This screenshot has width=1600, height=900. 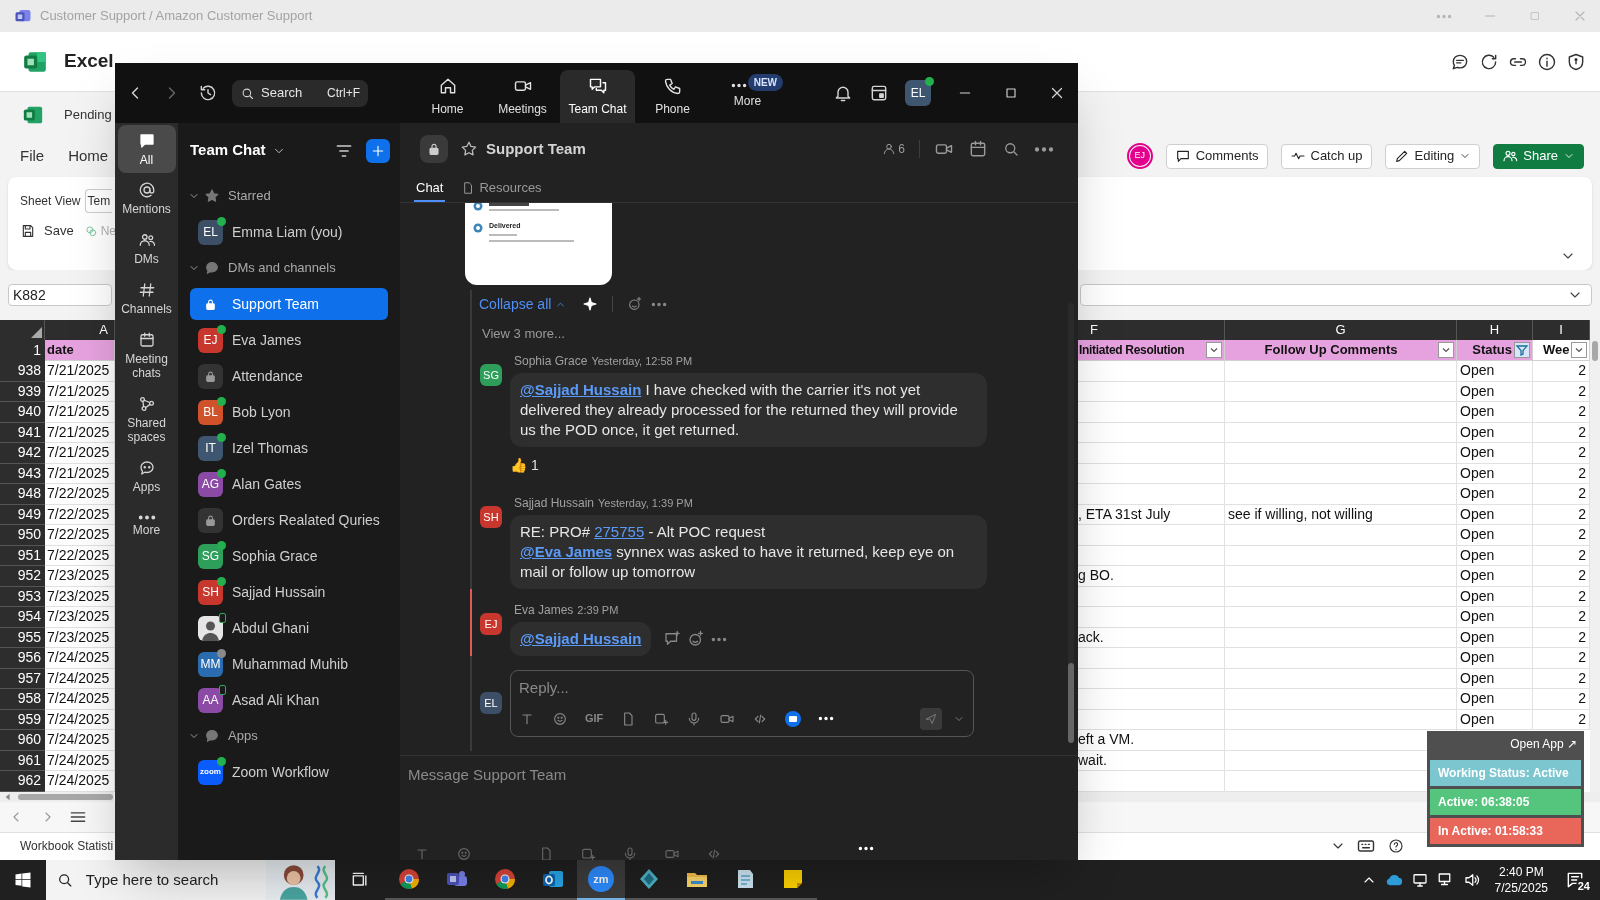 I want to click on search-input: Search, so click(x=289, y=93).